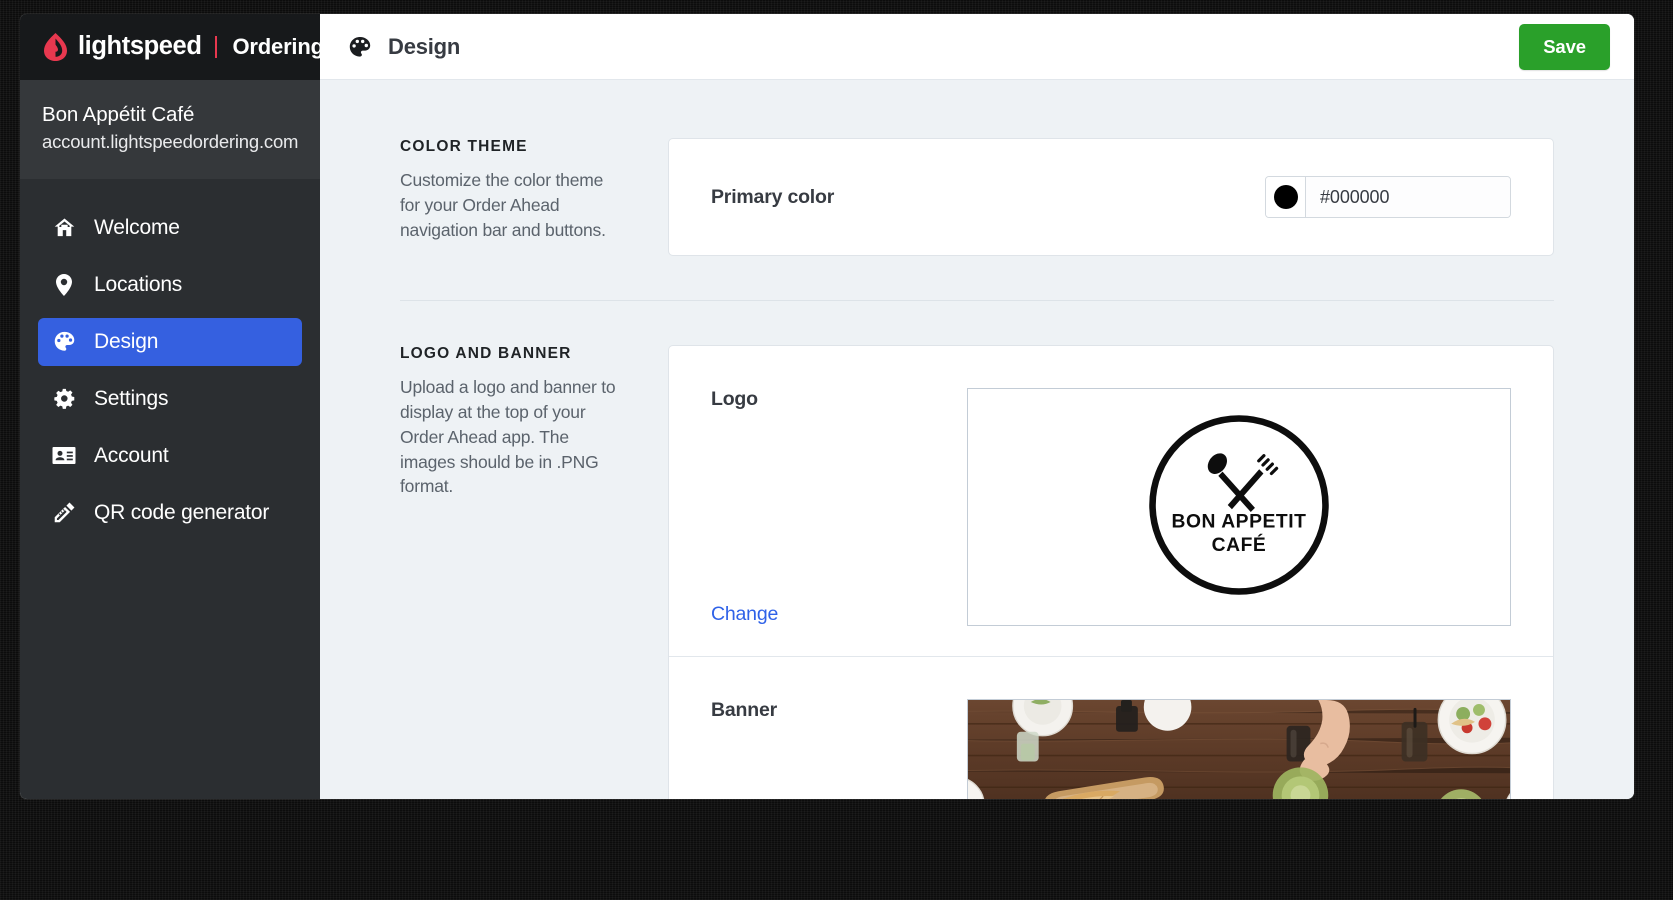 The width and height of the screenshot is (1673, 900). What do you see at coordinates (118, 114) in the screenshot?
I see `business-name: Bon Appétit Café` at bounding box center [118, 114].